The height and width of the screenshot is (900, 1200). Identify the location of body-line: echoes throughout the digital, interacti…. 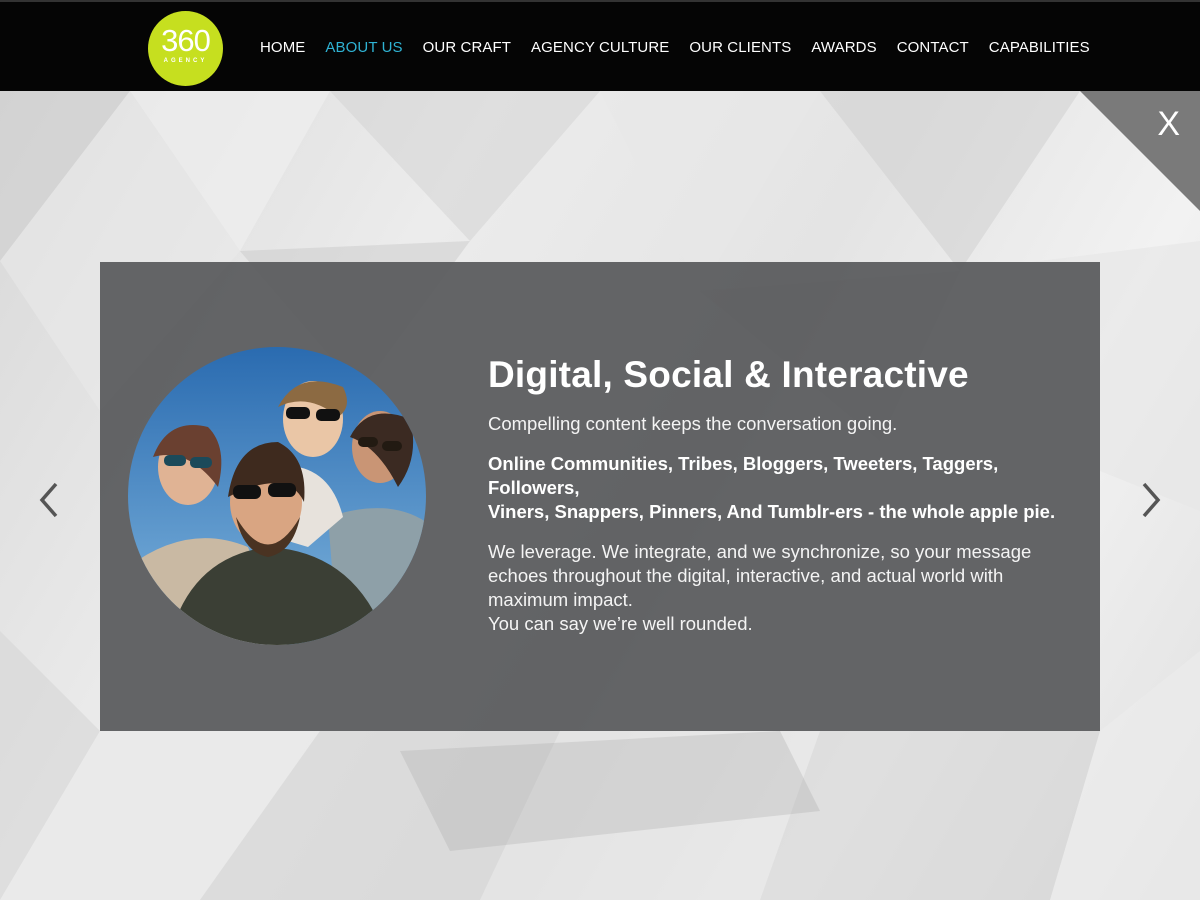
(746, 575).